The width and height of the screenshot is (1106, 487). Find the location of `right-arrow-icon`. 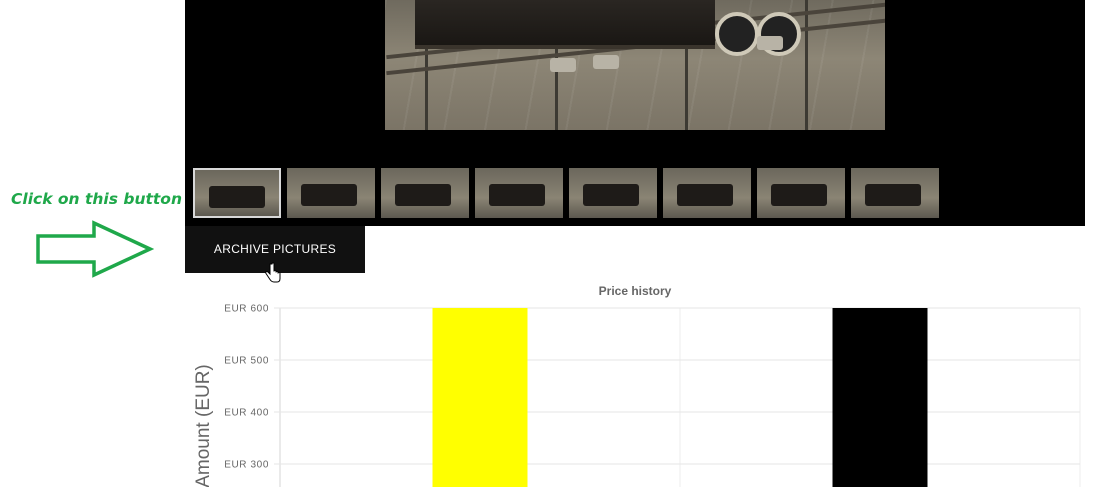

right-arrow-icon is located at coordinates (95, 249).